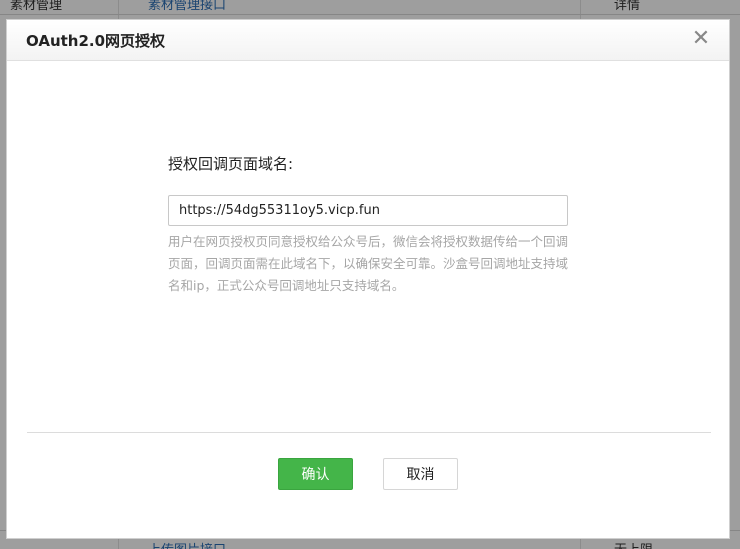  I want to click on close-icon: ✕, so click(701, 39).